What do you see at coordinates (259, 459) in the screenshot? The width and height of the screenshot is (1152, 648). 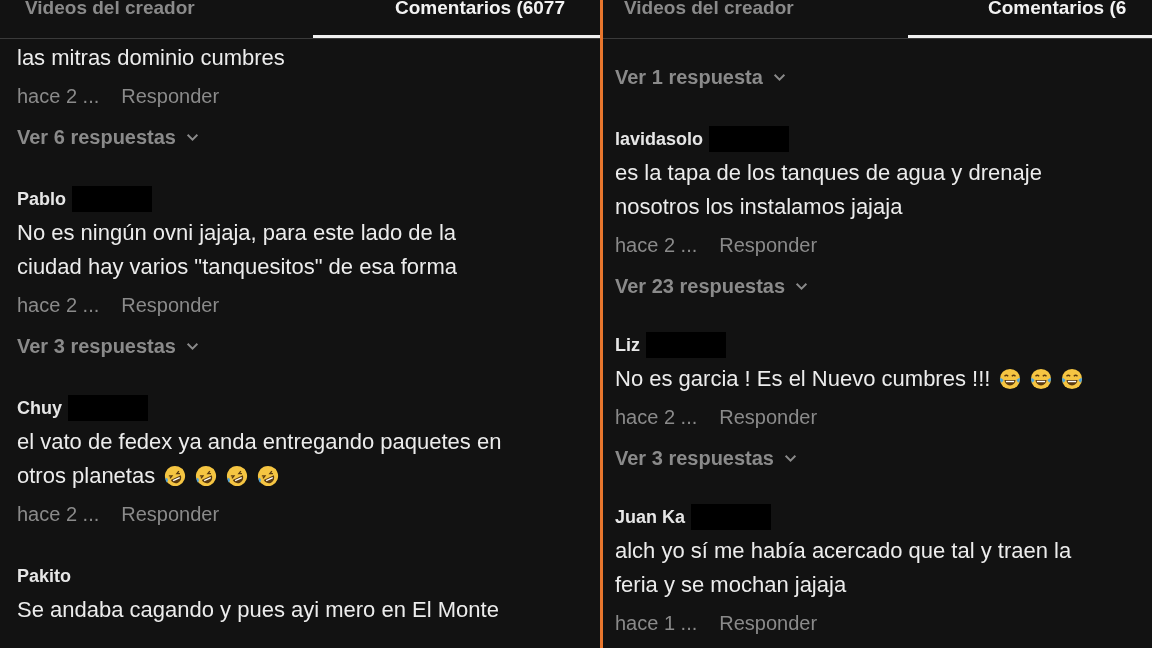 I see `comment-text: el vato de fedex ya anda entregando paquetes en otros planetas` at bounding box center [259, 459].